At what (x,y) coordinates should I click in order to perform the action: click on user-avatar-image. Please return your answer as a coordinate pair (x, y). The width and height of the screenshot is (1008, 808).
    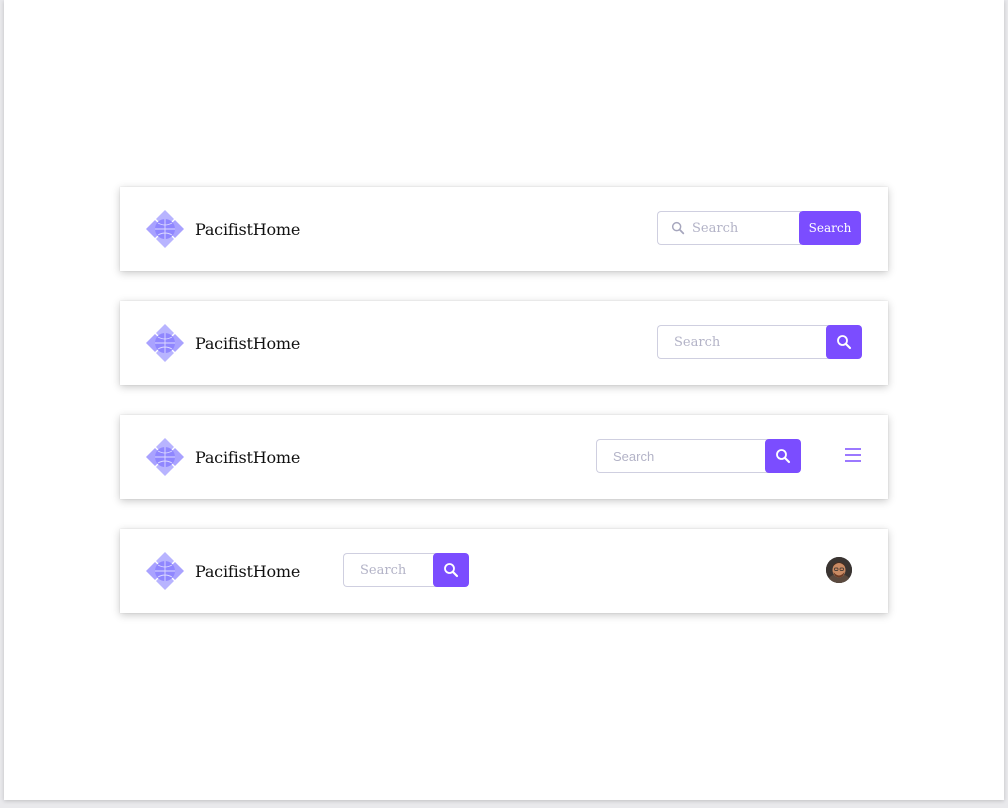
    Looking at the image, I should click on (839, 570).